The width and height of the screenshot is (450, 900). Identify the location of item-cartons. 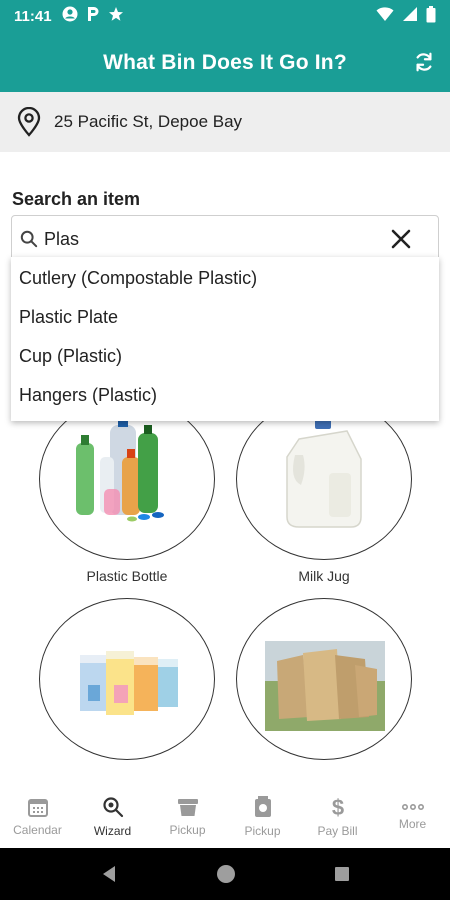
(127, 683).